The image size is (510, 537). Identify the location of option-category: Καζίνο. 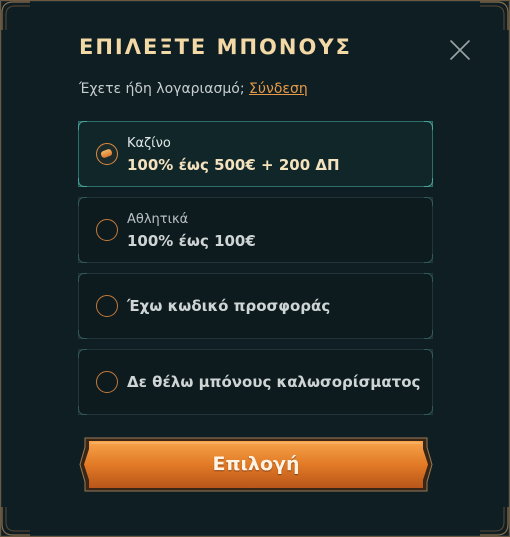
(149, 143).